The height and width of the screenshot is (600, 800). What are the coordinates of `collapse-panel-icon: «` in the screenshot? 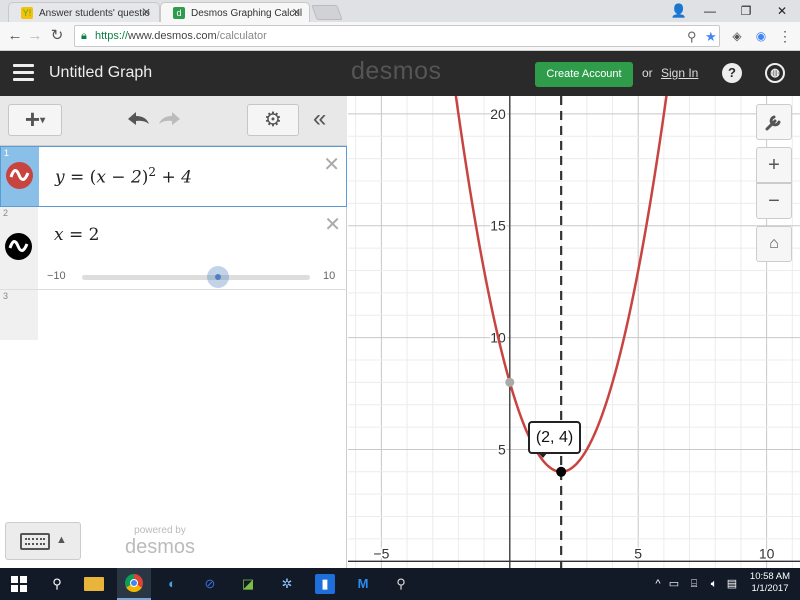 It's located at (319, 119).